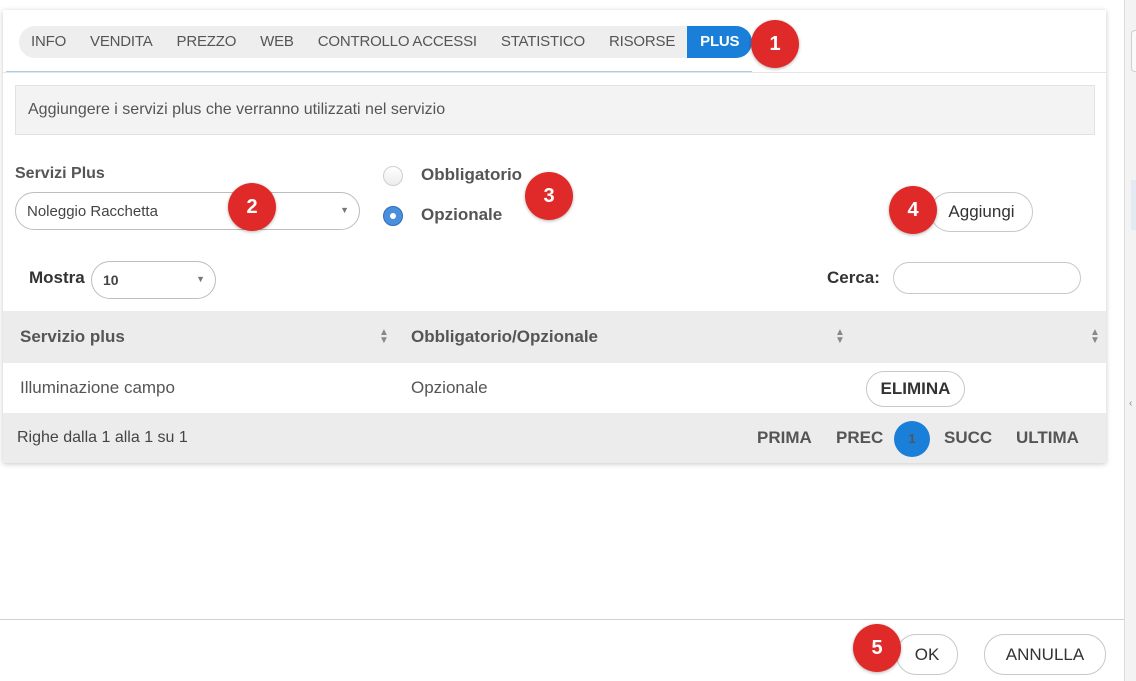  Describe the element at coordinates (60, 173) in the screenshot. I see `servizi-plus-label: Servizi Plus` at that location.